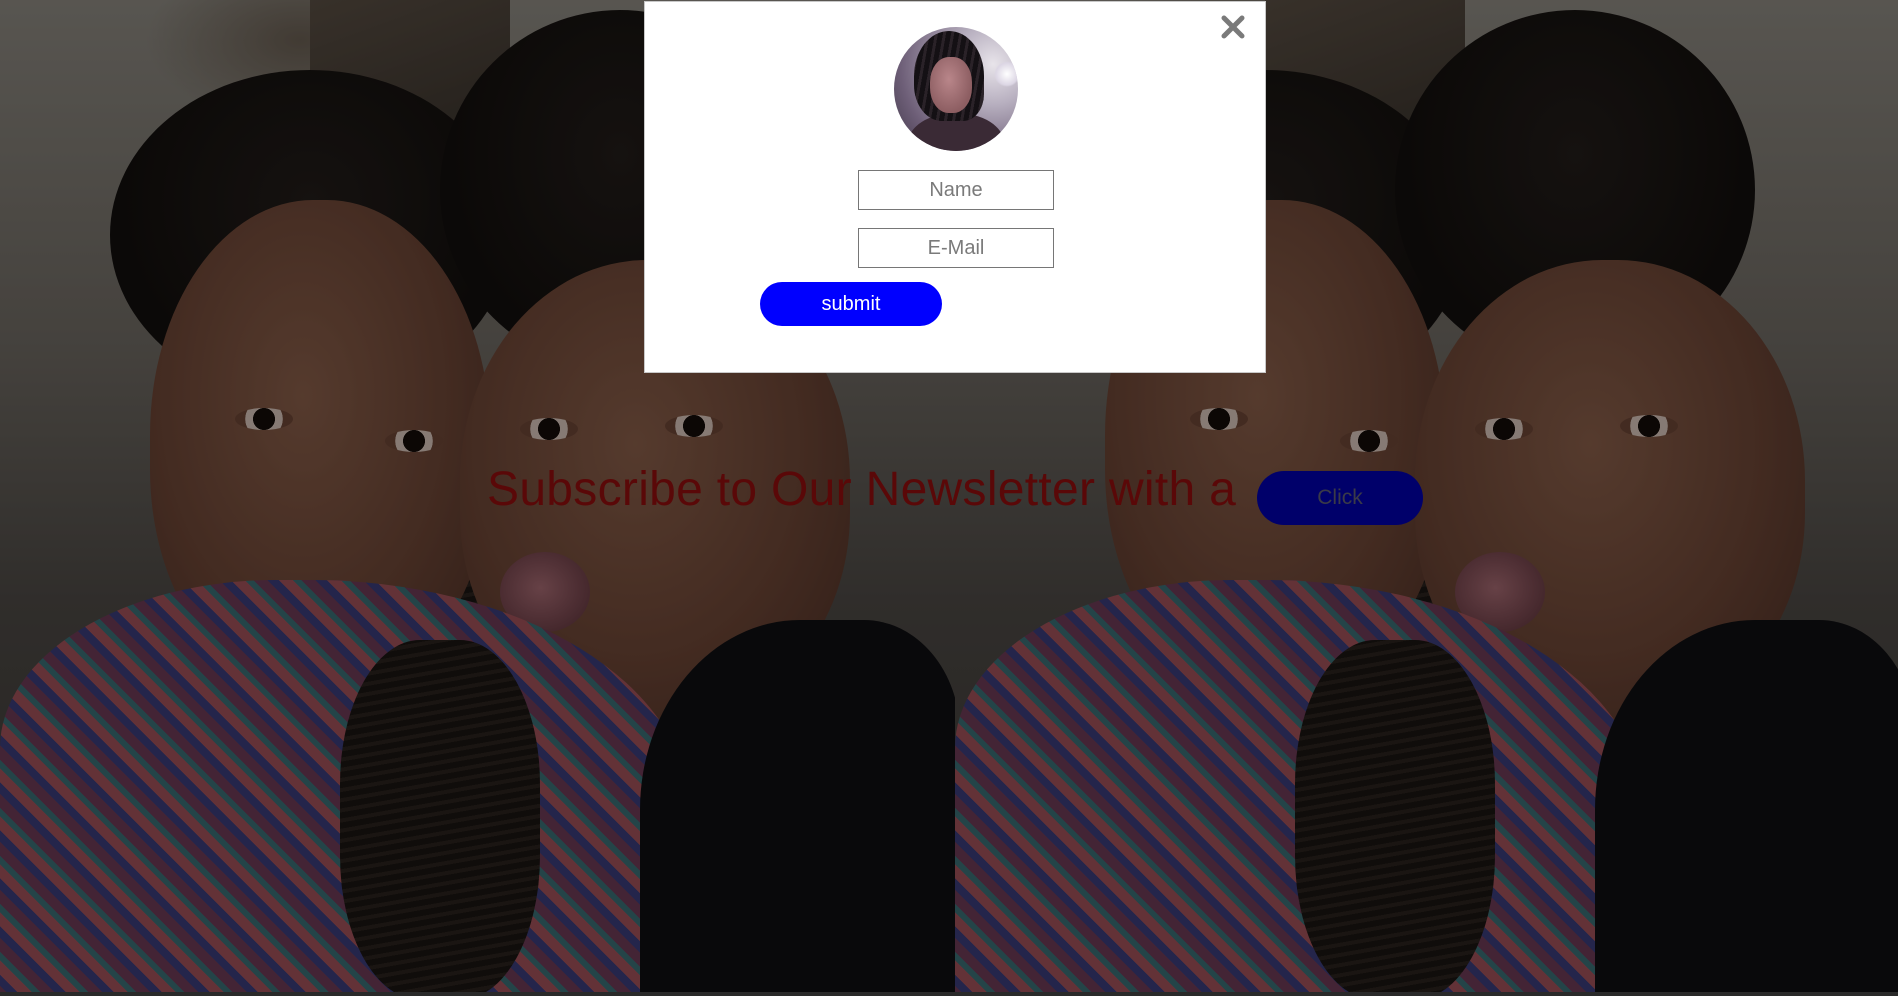 The image size is (1898, 996). I want to click on newsletter-headline: Subscribe to Our Newsletter with a, so click(862, 489).